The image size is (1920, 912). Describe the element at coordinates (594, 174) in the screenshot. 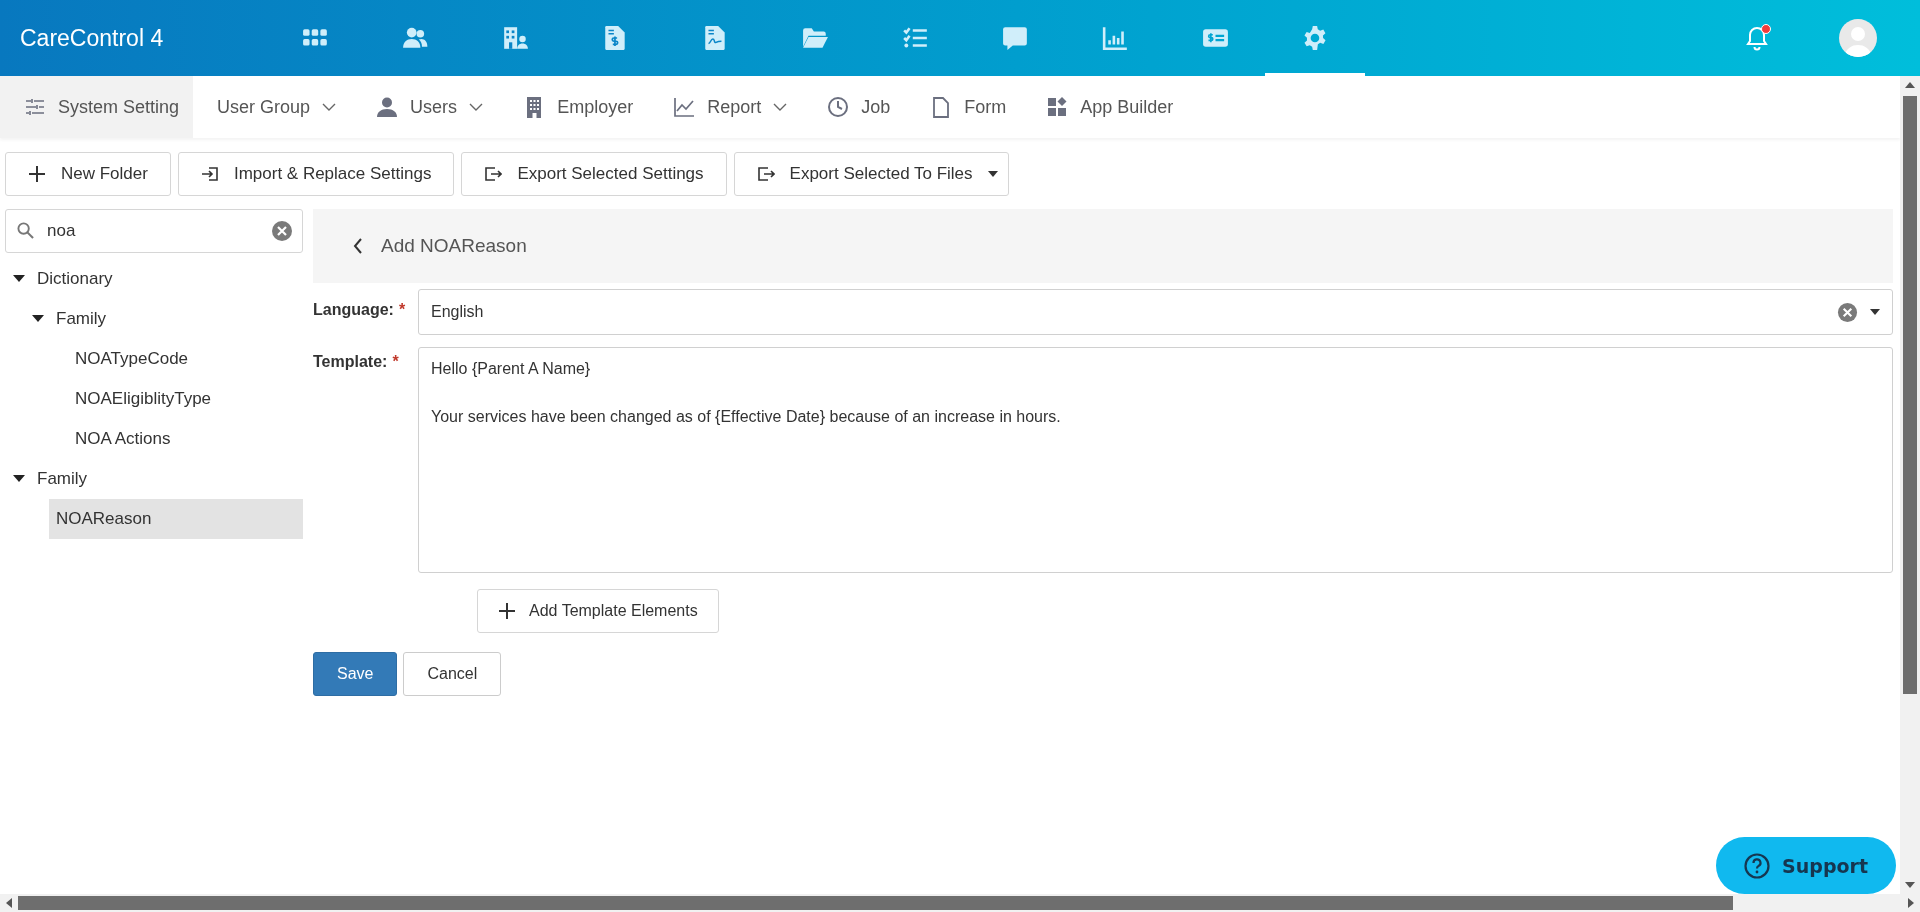

I see `toolbar-button: Export Selected Settings` at that location.